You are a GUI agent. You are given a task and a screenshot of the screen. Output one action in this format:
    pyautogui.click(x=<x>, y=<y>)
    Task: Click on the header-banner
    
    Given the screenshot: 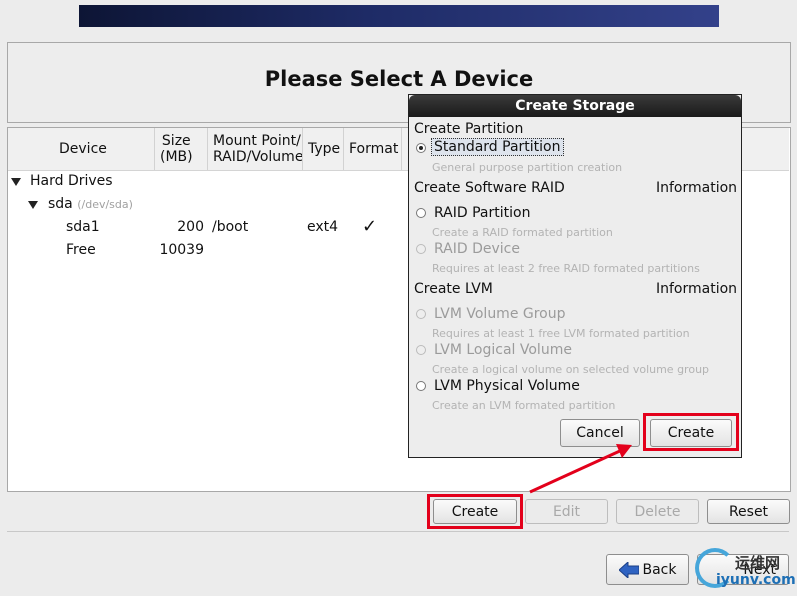 What is the action you would take?
    pyautogui.click(x=399, y=16)
    